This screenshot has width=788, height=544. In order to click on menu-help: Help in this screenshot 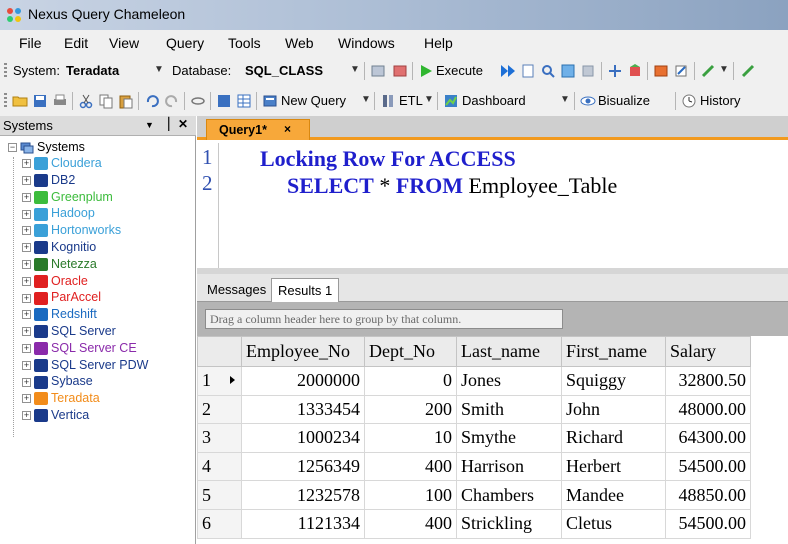, I will do `click(438, 43)`.